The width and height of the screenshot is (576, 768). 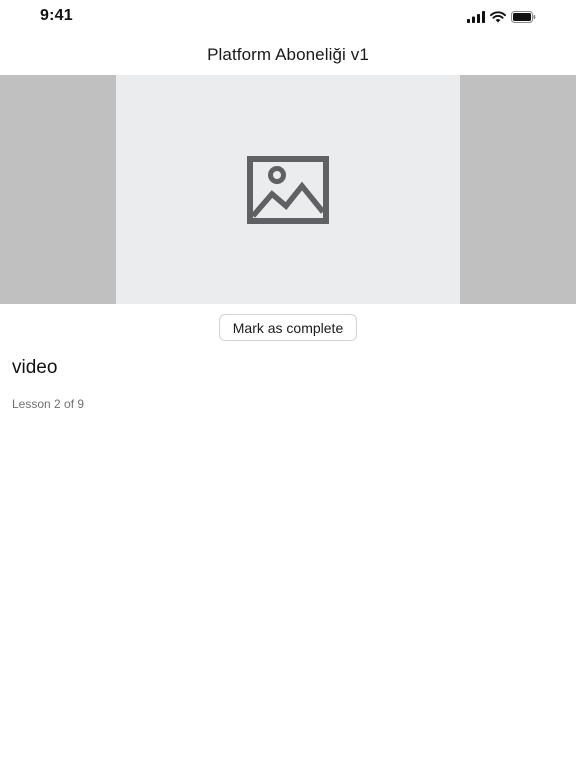 What do you see at coordinates (56, 15) in the screenshot?
I see `status-time: 9:41` at bounding box center [56, 15].